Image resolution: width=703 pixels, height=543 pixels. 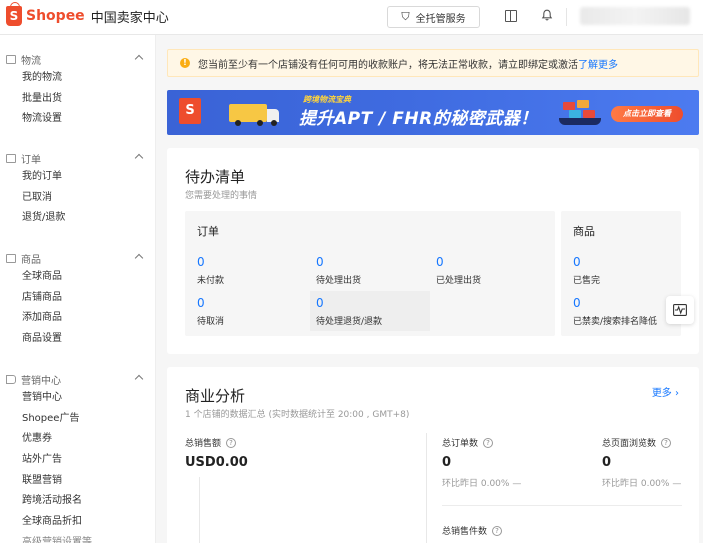 I want to click on sidebar-item-shopee-ads: Shopee广告, so click(x=78, y=419).